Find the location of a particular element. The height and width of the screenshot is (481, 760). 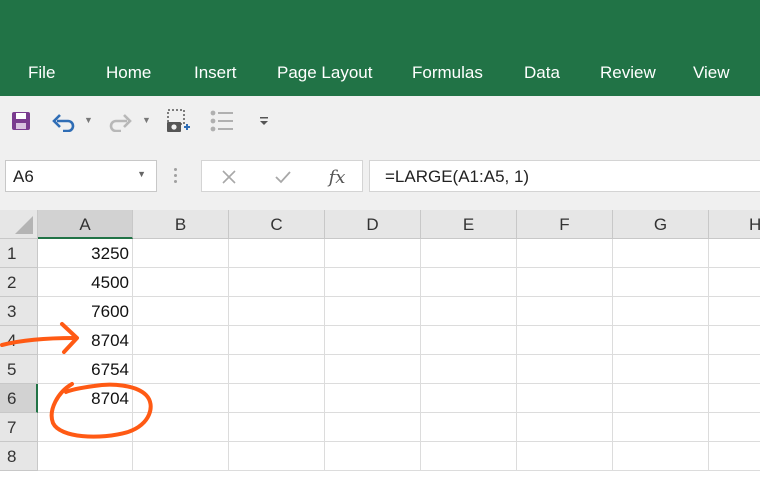

cell-b3 is located at coordinates (181, 311).